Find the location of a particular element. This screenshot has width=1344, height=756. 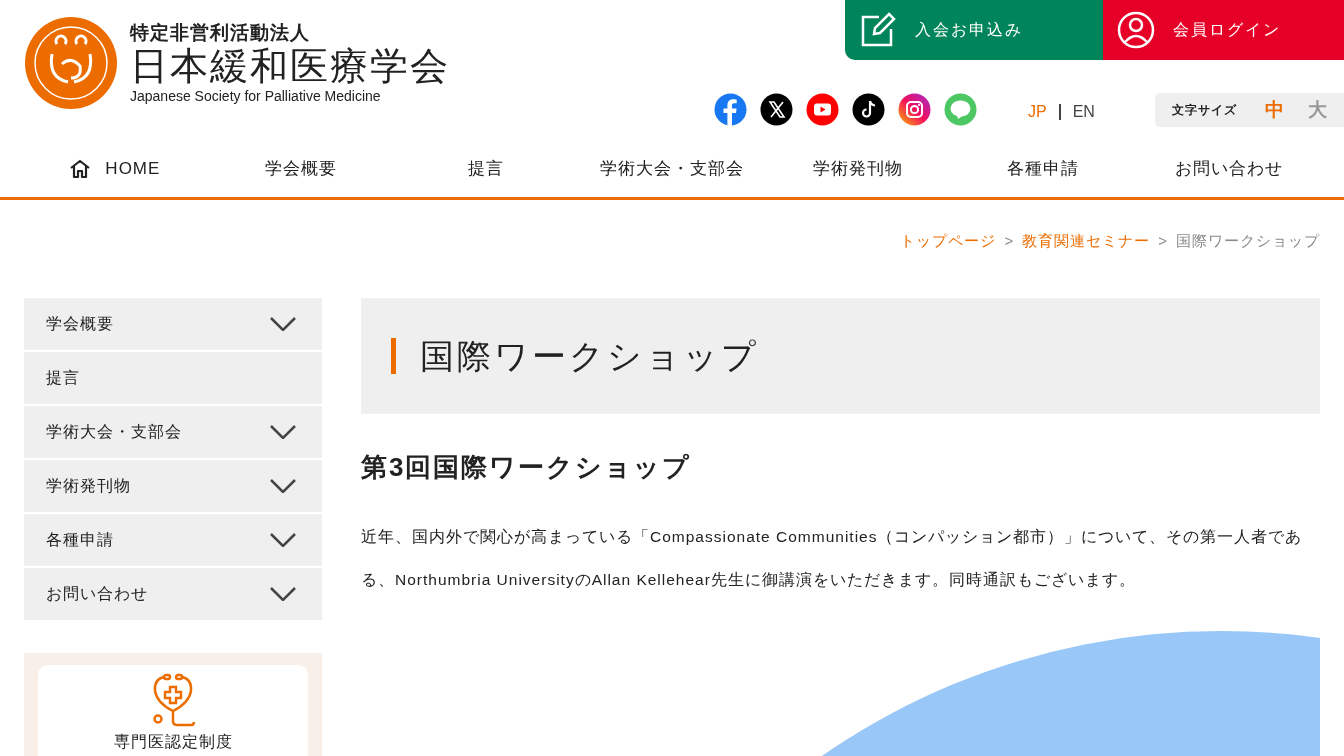

font-size-label: 文字サイズ is located at coordinates (1204, 110).